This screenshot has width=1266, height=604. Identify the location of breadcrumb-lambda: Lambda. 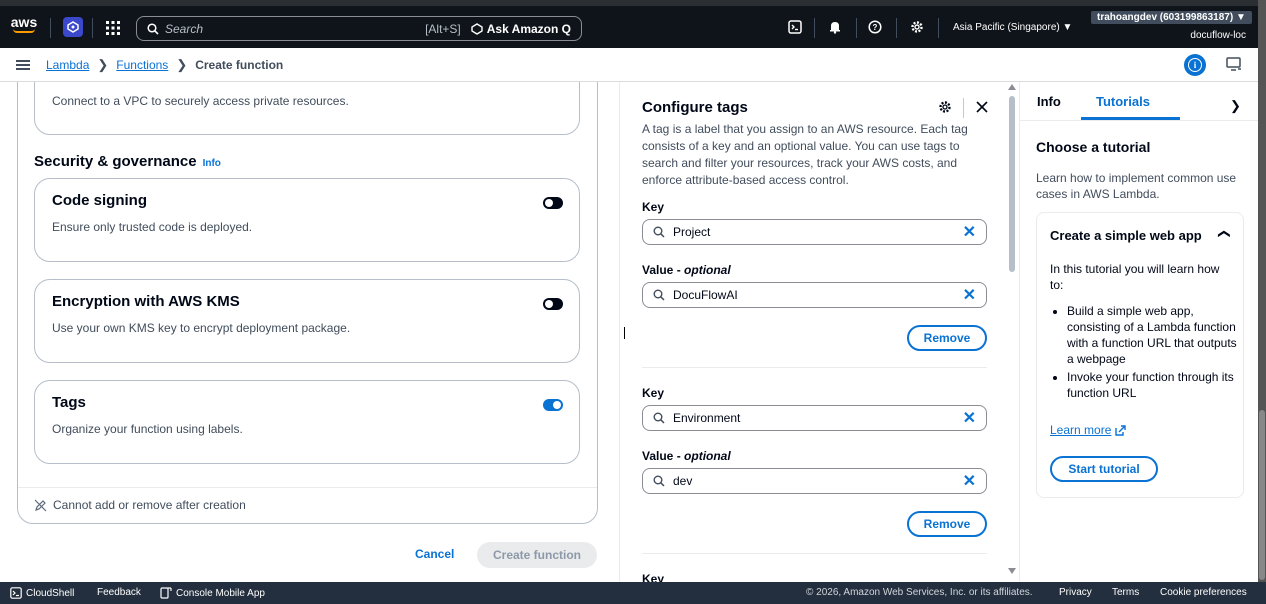
(67, 65).